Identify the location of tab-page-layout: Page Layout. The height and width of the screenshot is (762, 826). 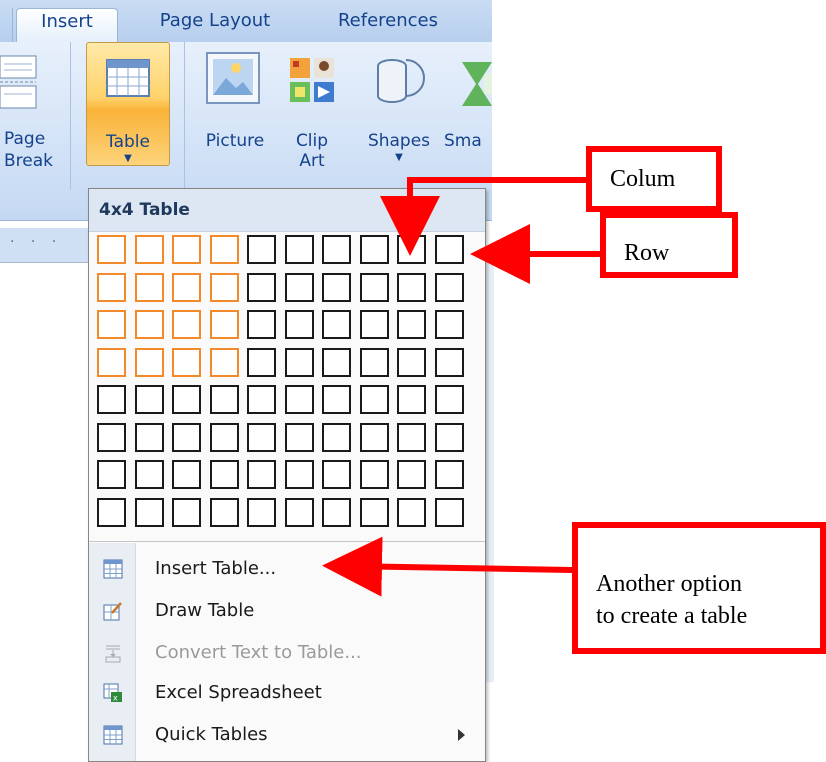
(215, 25).